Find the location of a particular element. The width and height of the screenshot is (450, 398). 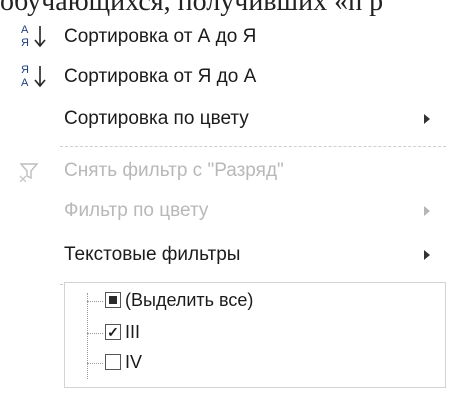

sort-z-to-a-label: Сортировка от Я до А is located at coordinates (160, 76).